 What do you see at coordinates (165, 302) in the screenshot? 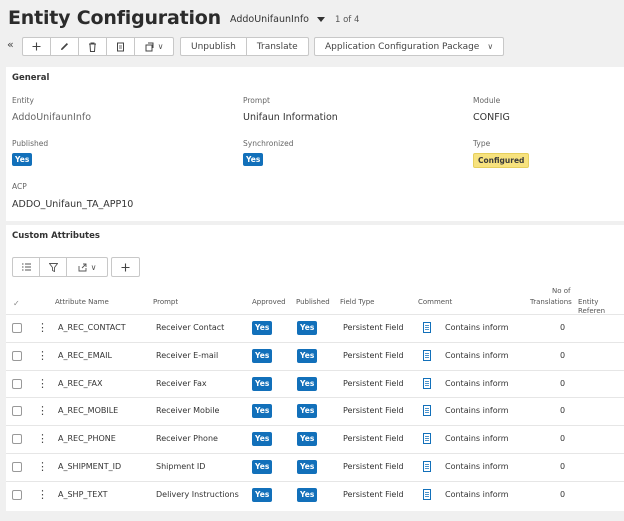
I see `col-header-prompt: Prompt` at bounding box center [165, 302].